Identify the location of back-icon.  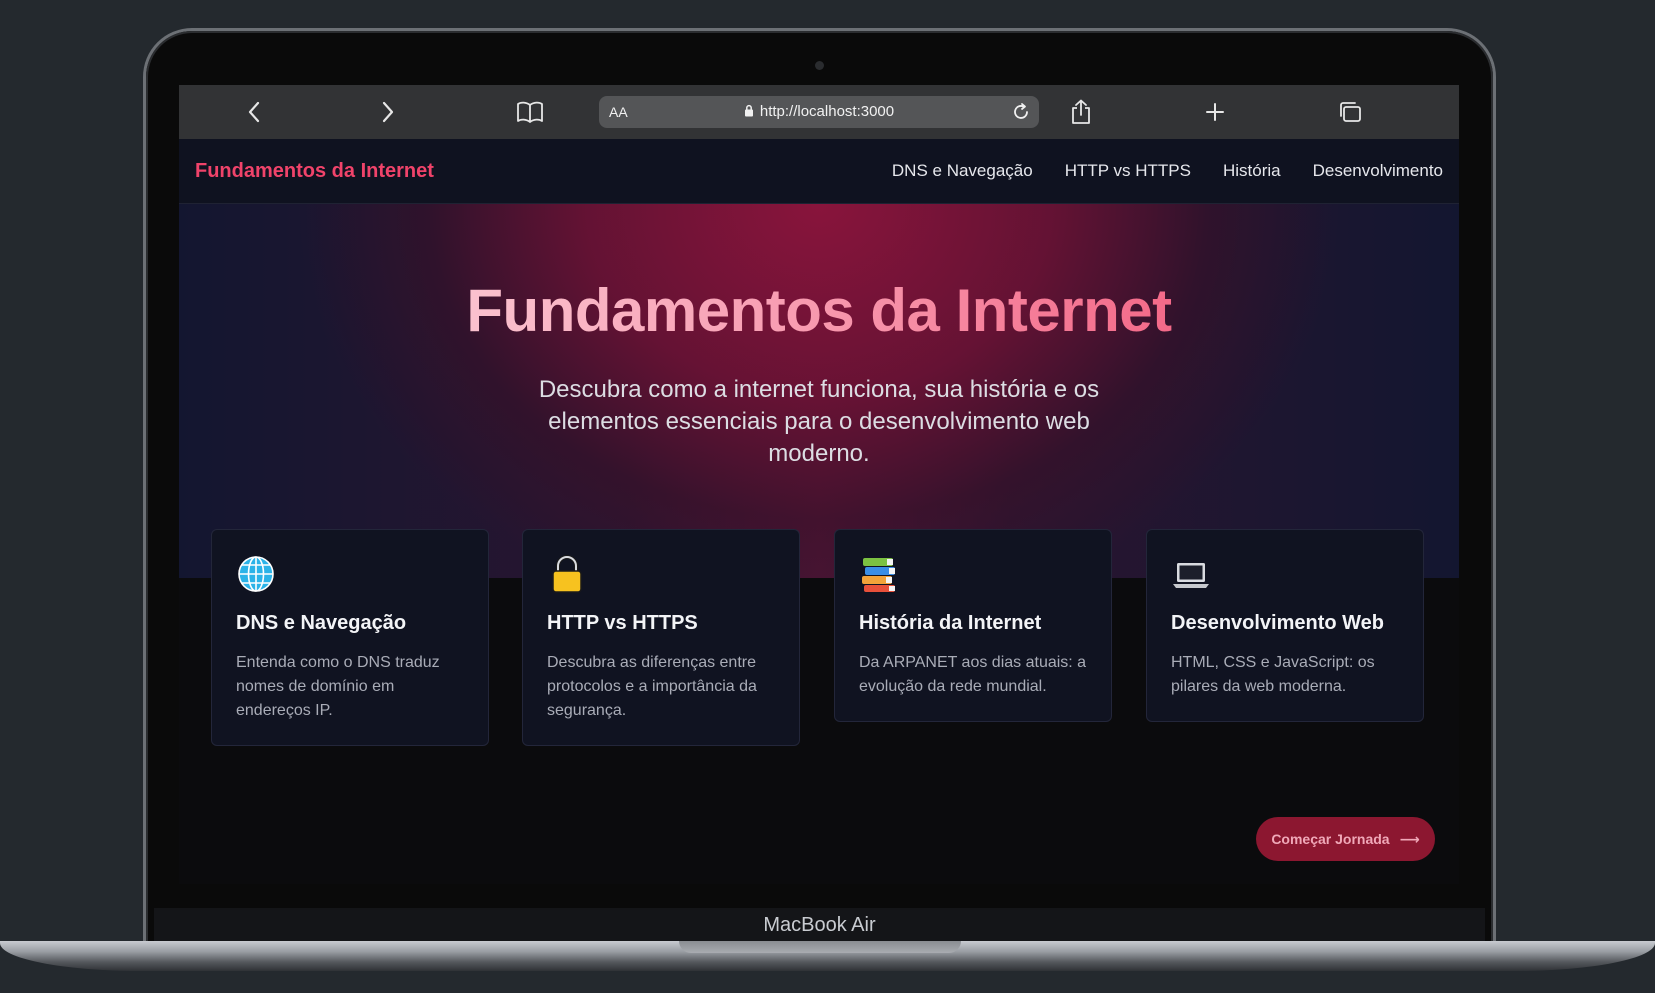
(254, 112).